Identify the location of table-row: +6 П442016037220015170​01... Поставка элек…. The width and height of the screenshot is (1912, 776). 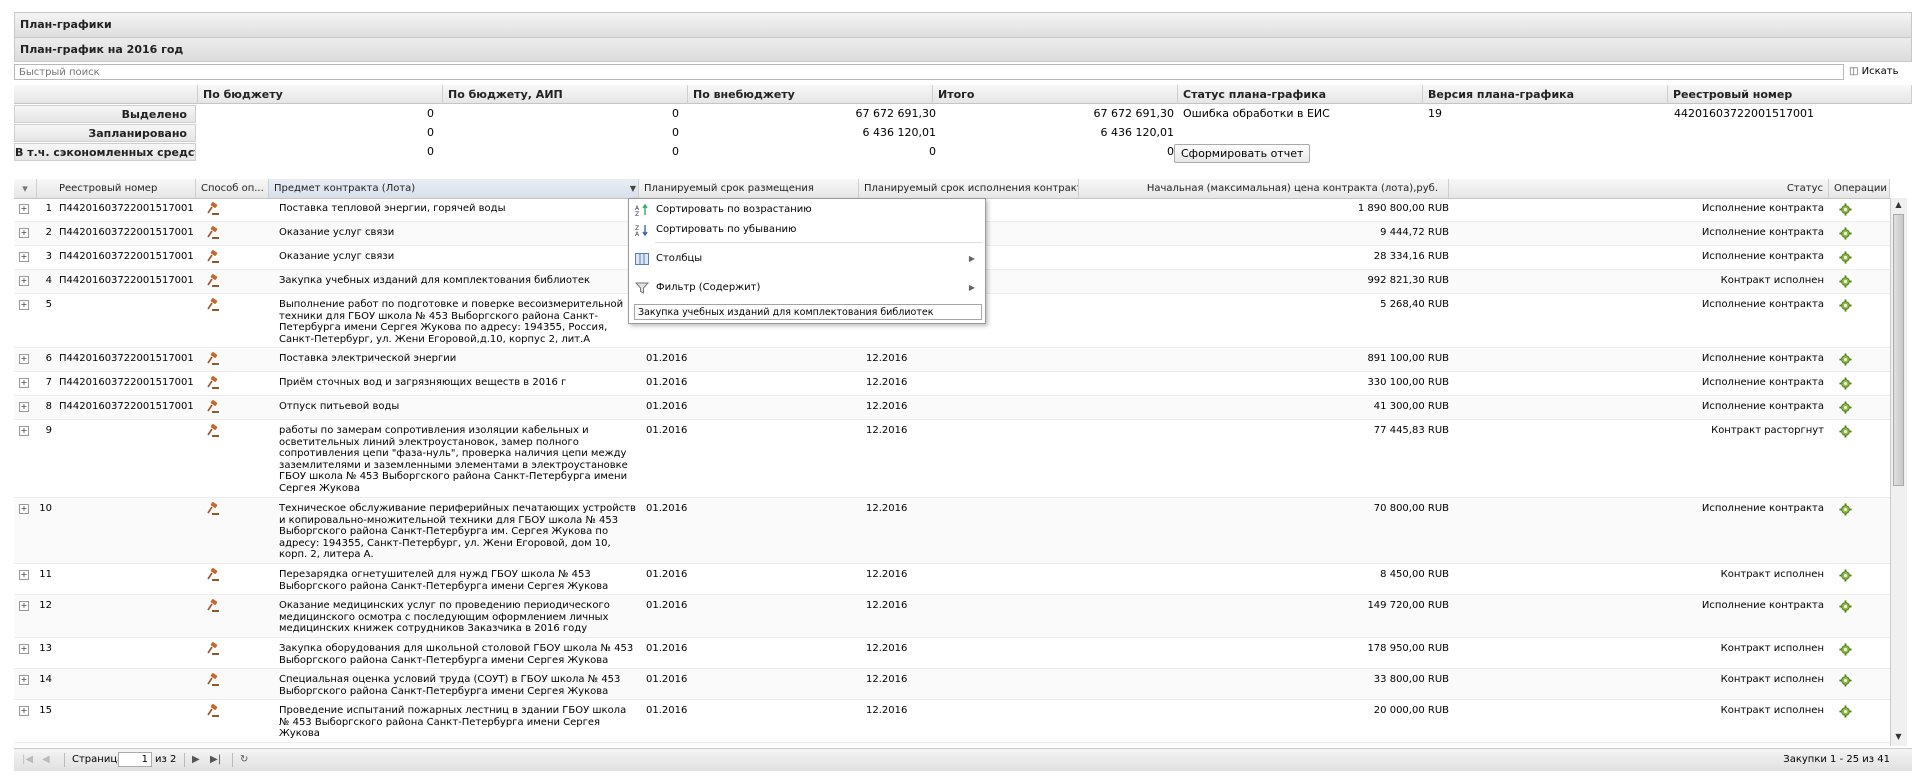
(952, 360).